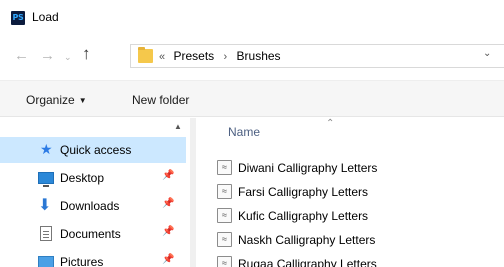 The image size is (504, 267). I want to click on folder-icon, so click(145, 55).